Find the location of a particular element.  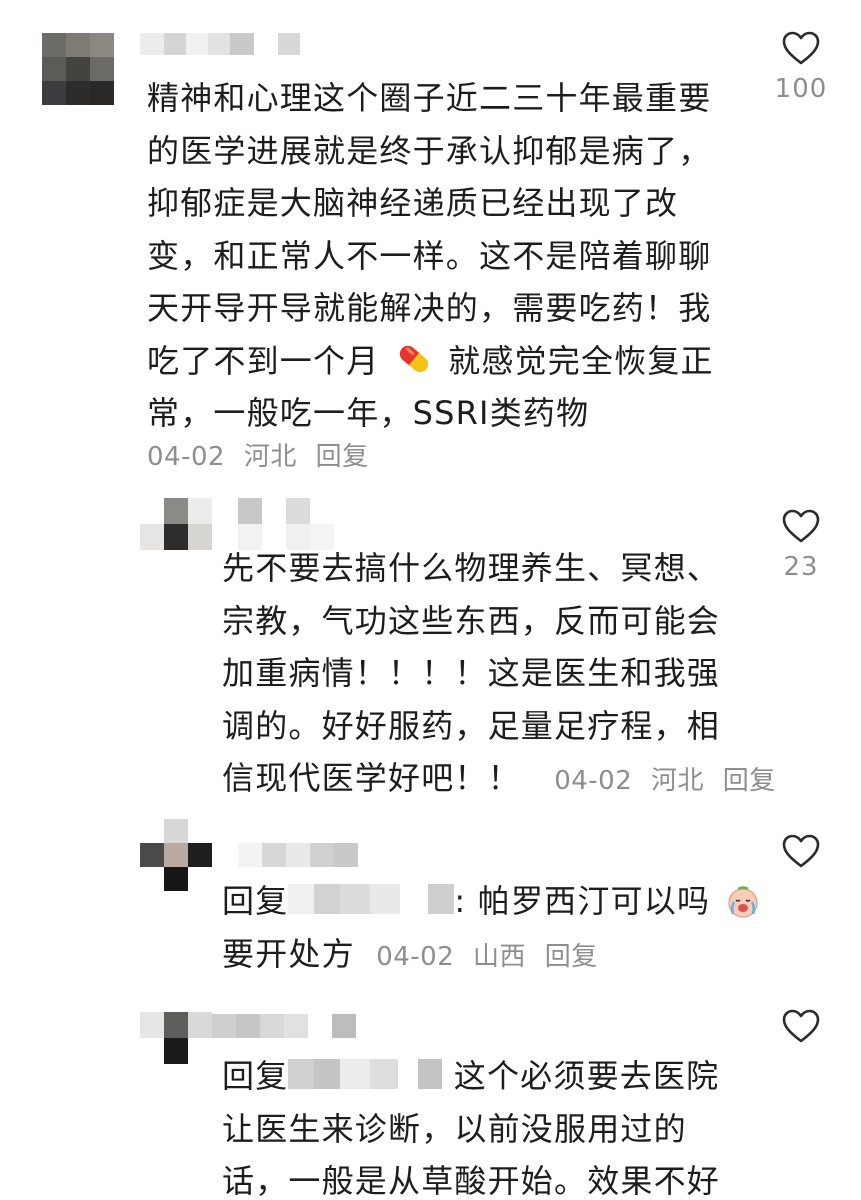

comment-line: 精神和心理这个圈子近二三十年最重要 is located at coordinates (429, 98).